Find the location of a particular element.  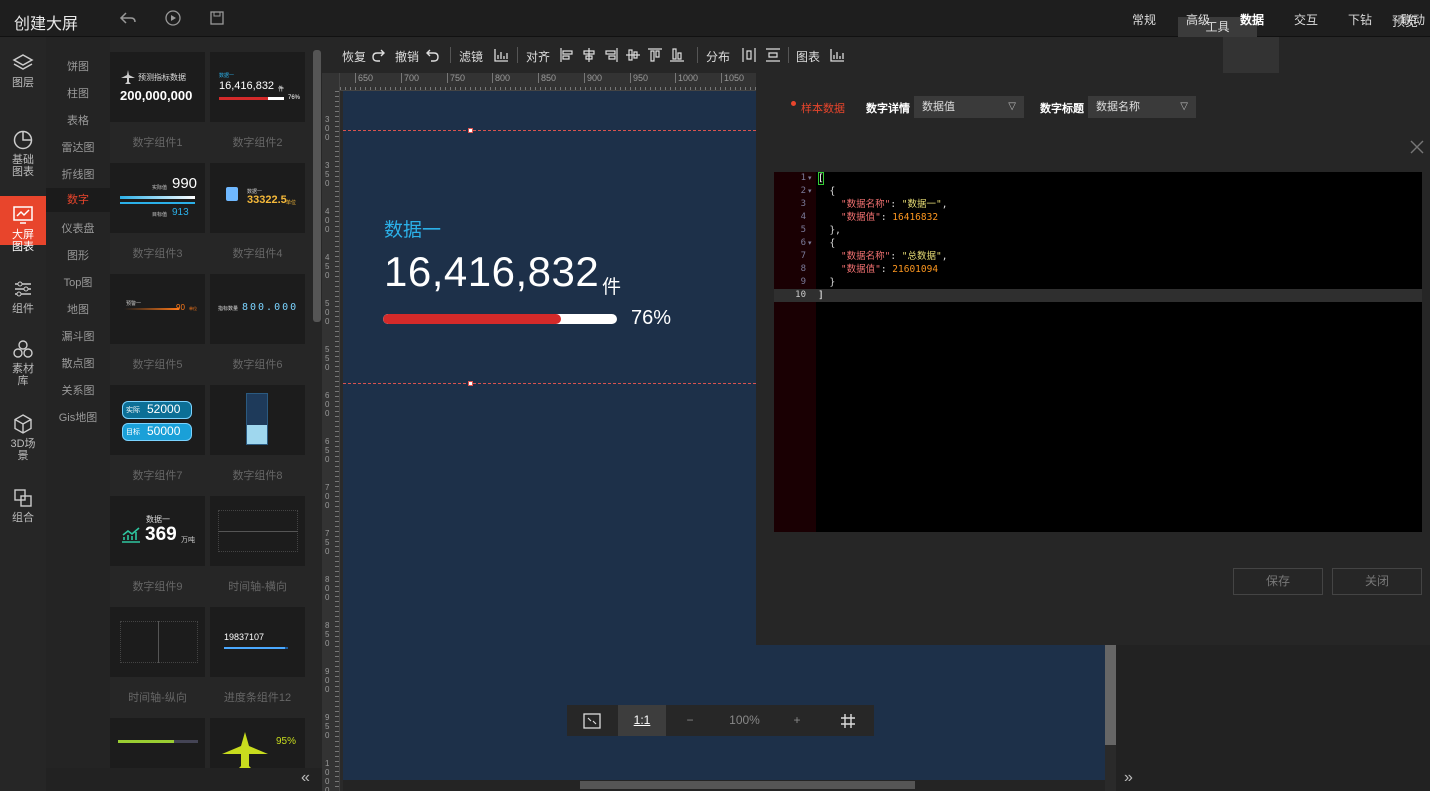

close-icon is located at coordinates (1417, 147).